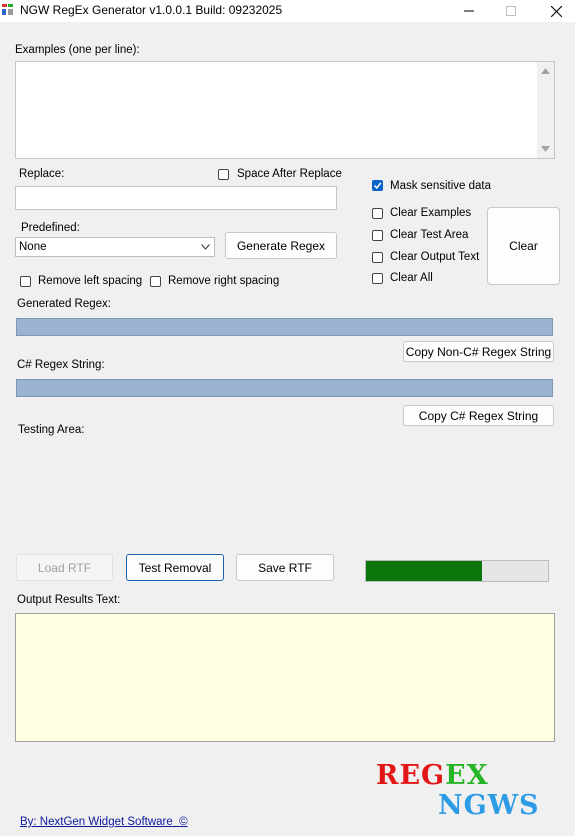 The width and height of the screenshot is (575, 836). I want to click on ngws-logo: NGWS, so click(489, 805).